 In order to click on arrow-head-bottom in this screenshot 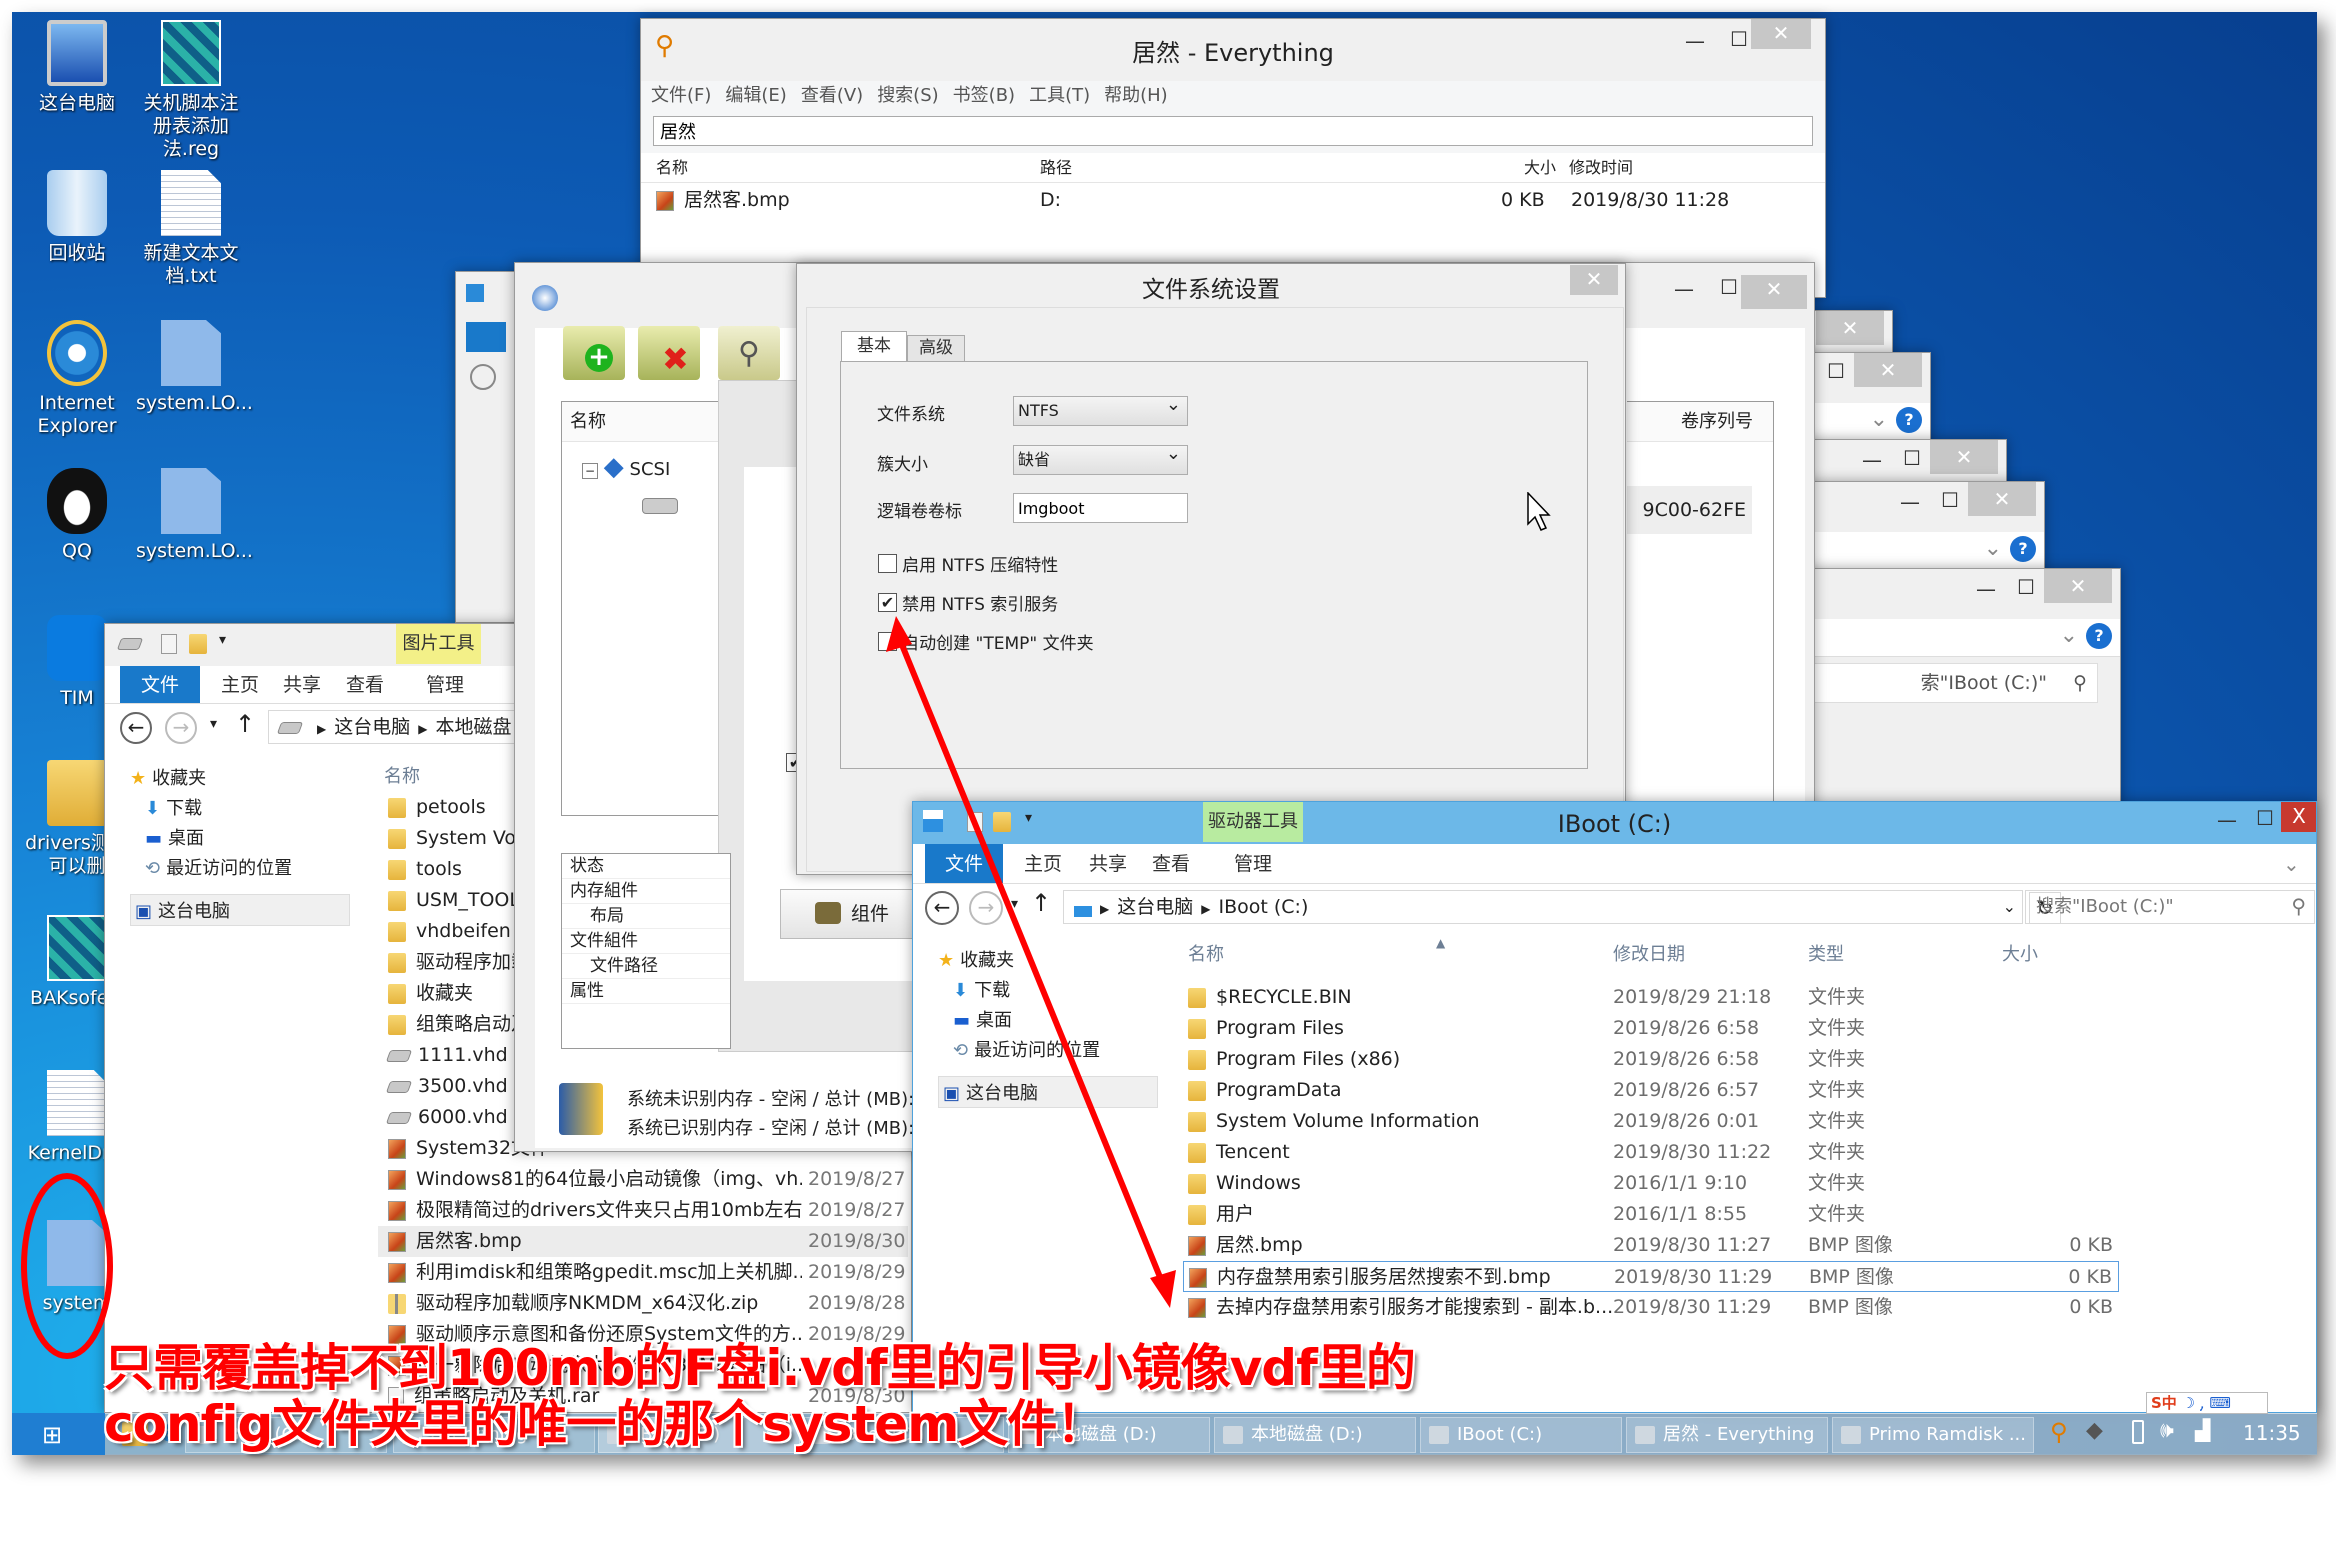, I will do `click(1163, 1289)`.